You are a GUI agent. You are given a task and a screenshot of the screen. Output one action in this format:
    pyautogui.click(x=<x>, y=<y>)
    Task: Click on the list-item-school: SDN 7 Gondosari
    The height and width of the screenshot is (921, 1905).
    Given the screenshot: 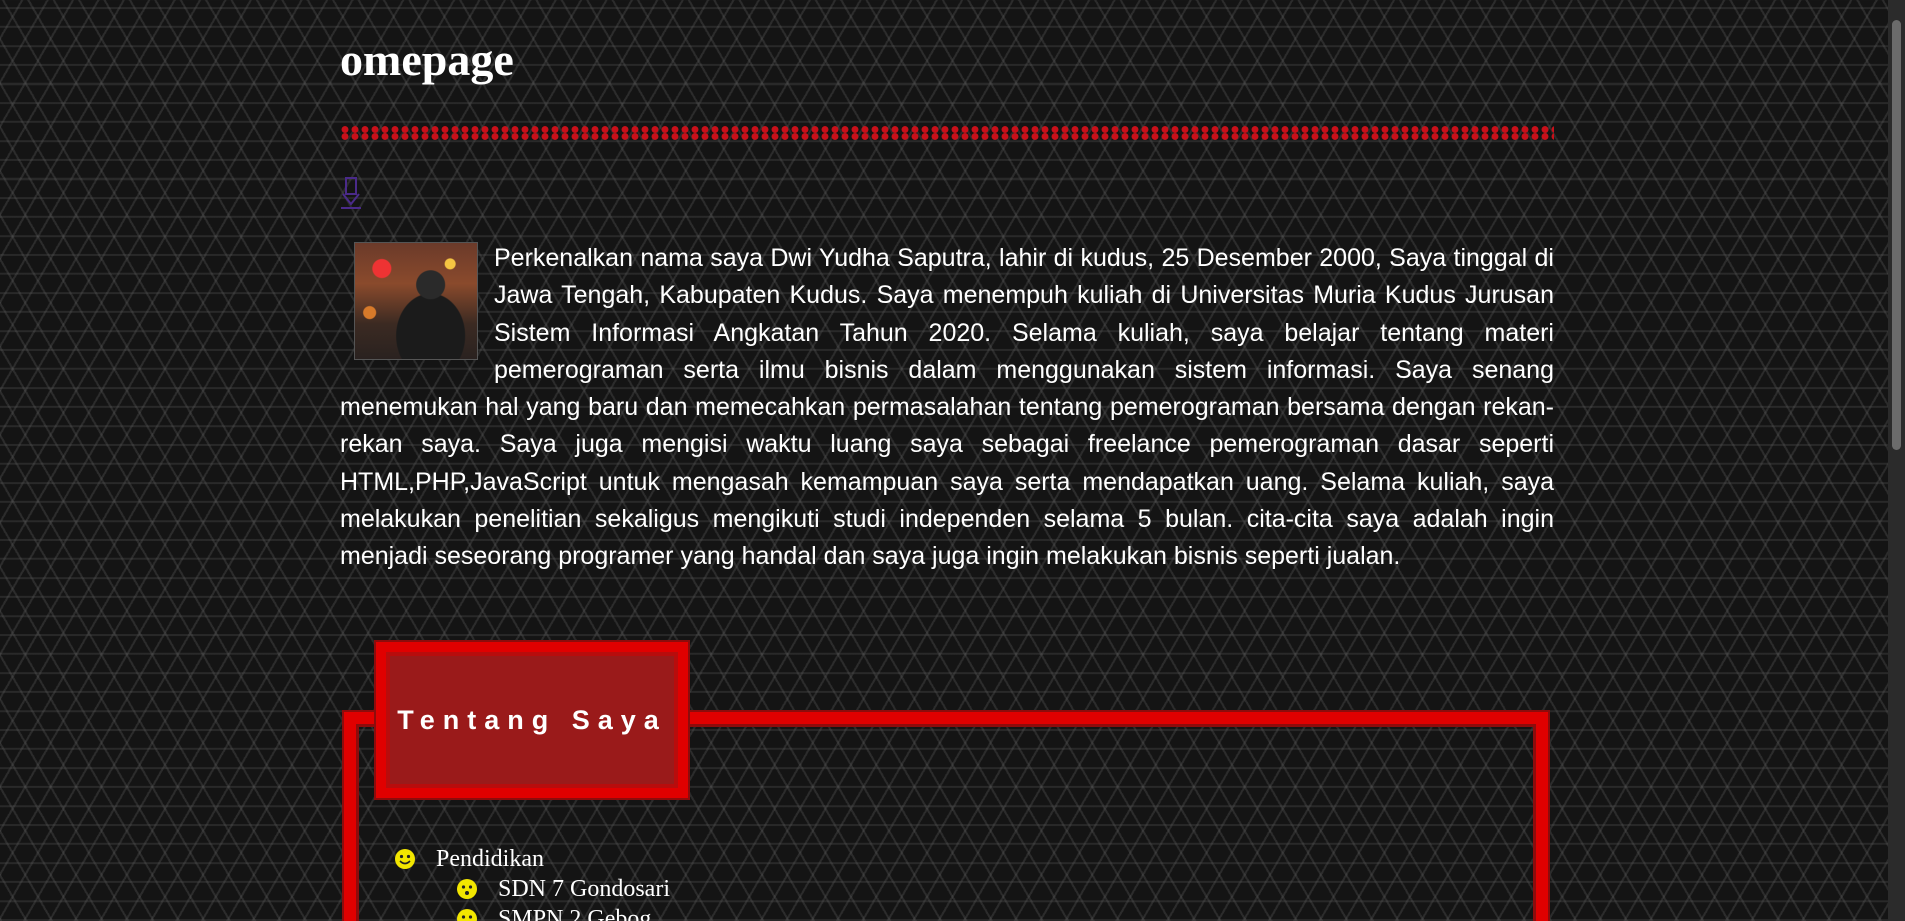 What is the action you would take?
    pyautogui.click(x=532, y=889)
    